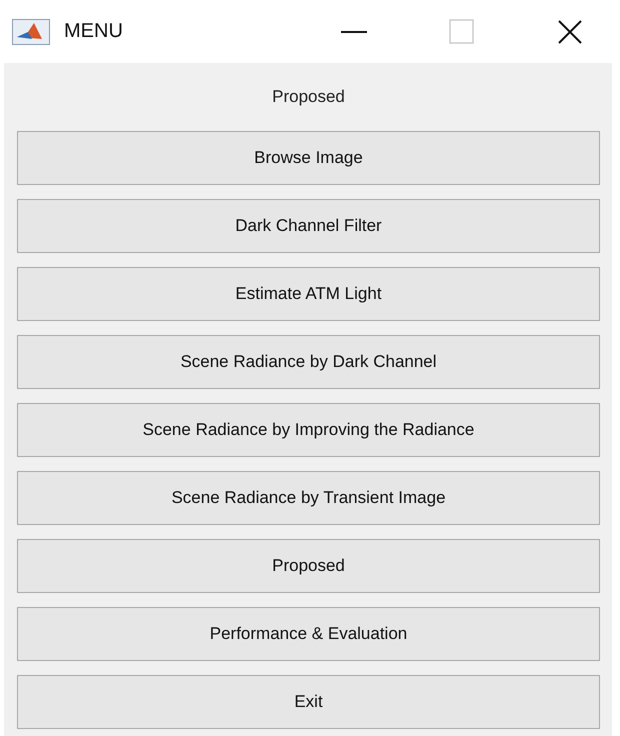 The image size is (620, 736). I want to click on close-icon, so click(570, 31).